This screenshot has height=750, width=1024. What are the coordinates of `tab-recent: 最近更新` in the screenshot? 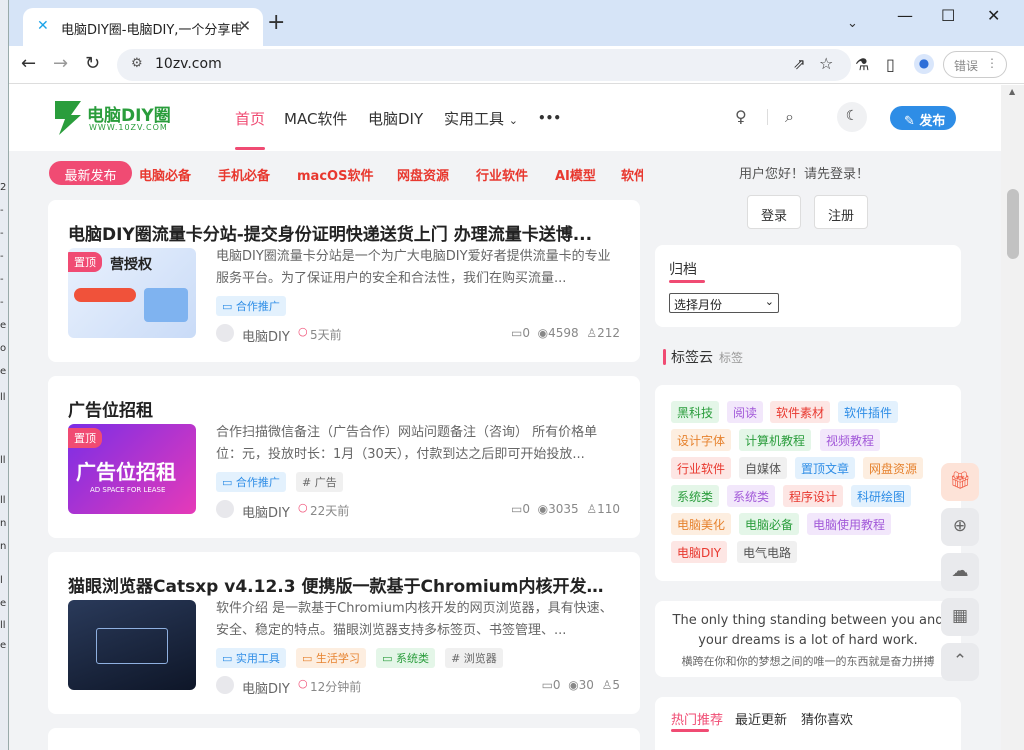 It's located at (761, 718).